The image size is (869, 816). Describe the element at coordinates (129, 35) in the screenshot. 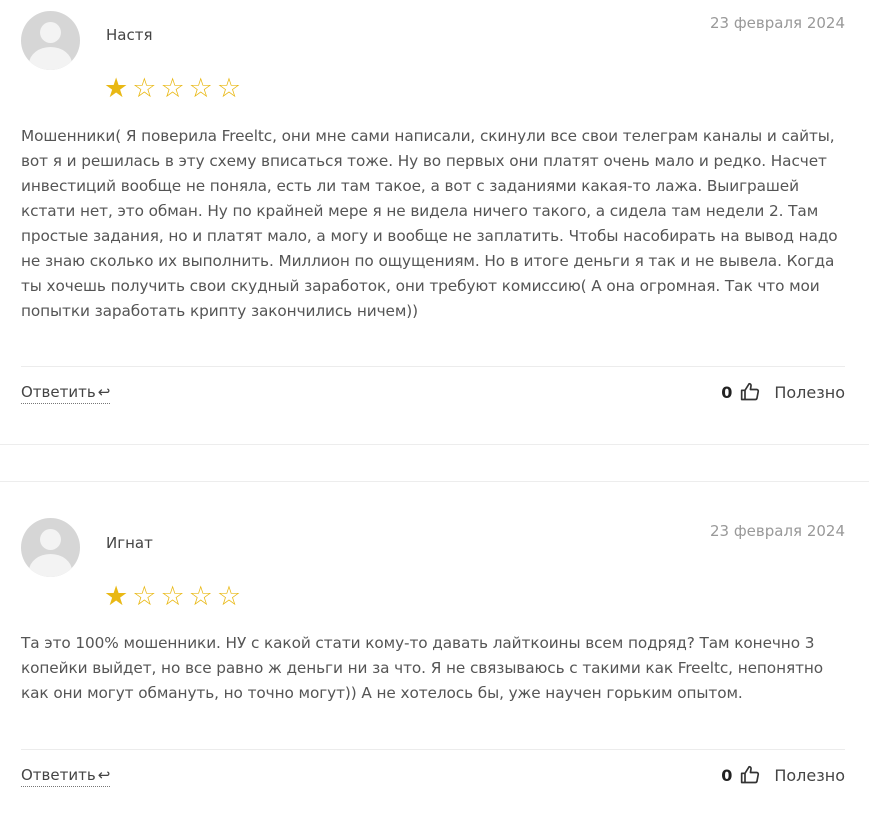

I see `review-author: Настя` at that location.